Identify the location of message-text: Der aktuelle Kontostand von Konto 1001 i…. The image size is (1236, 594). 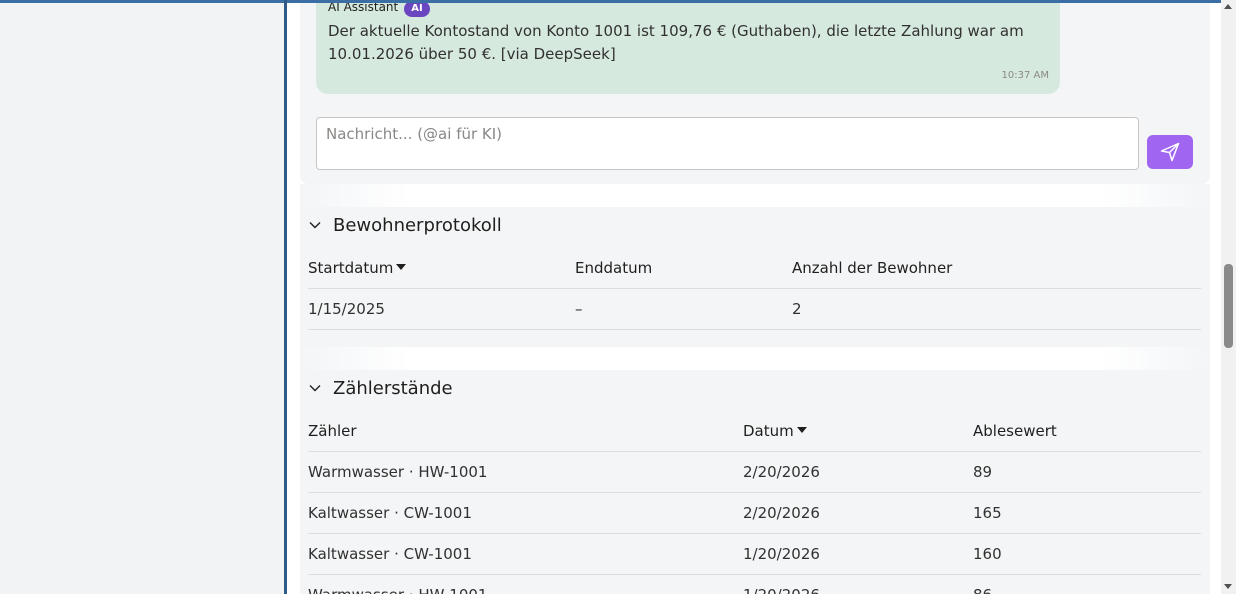
(676, 42).